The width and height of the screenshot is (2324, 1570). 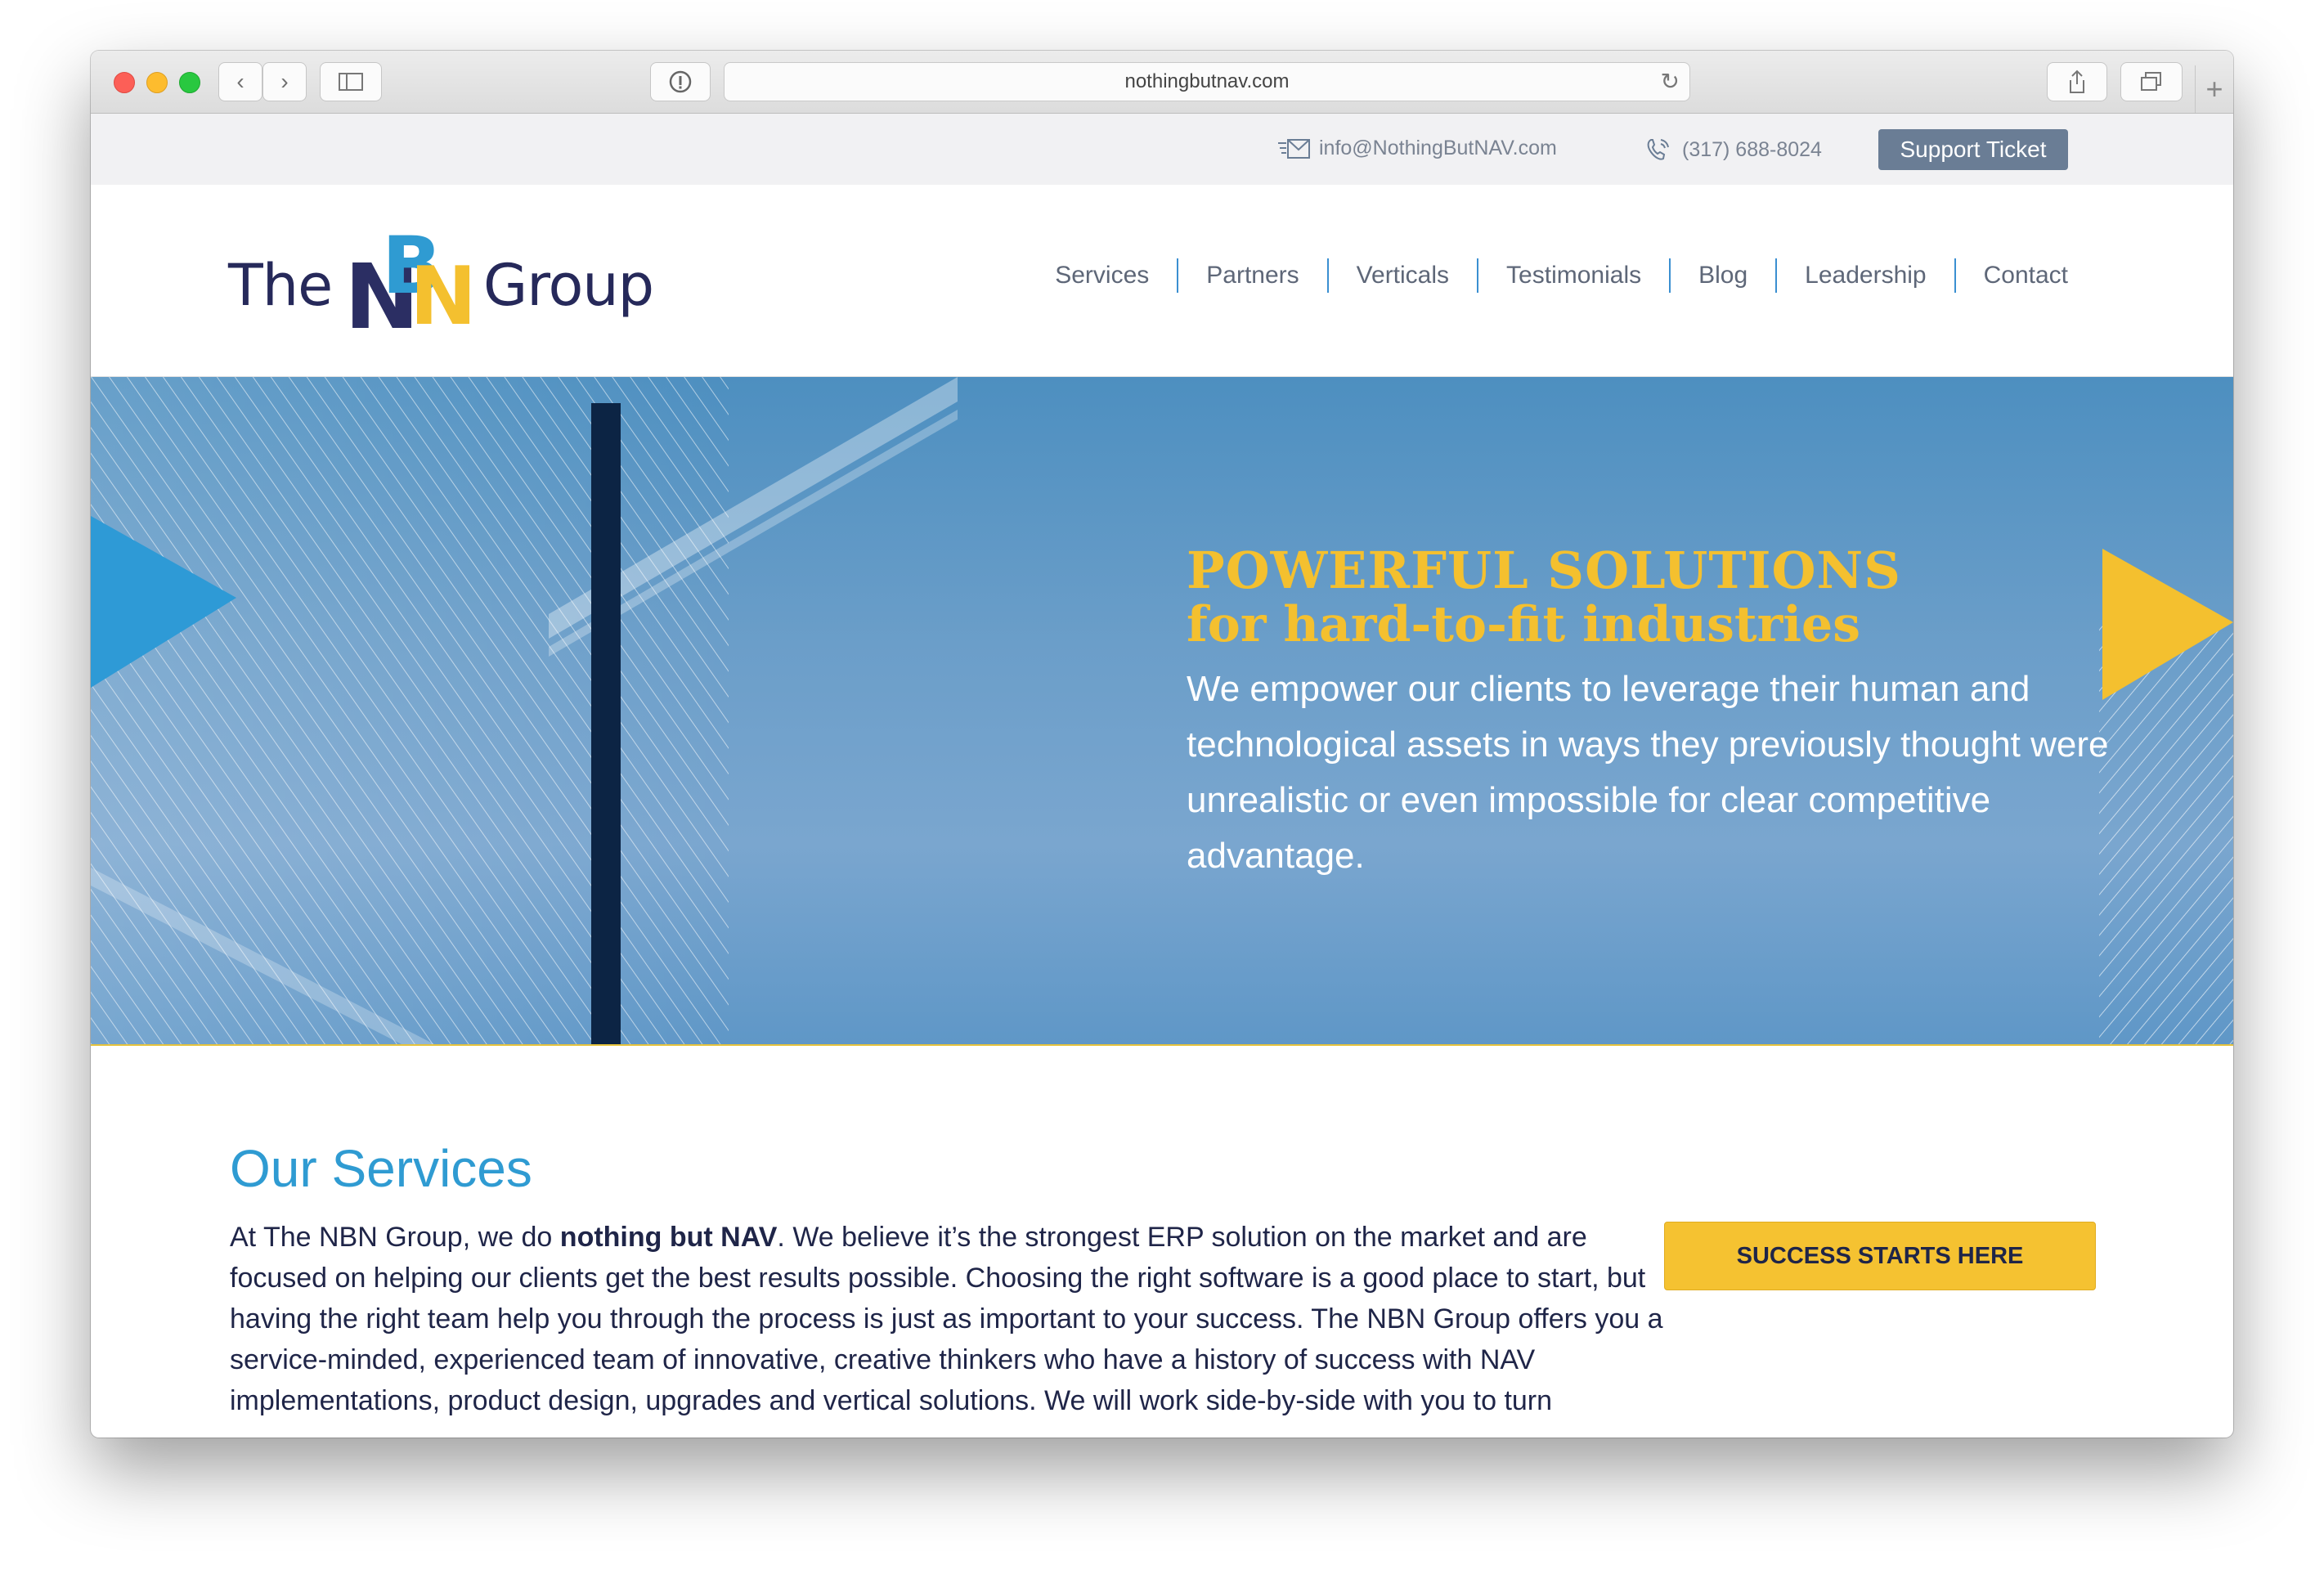 What do you see at coordinates (395, 1237) in the screenshot?
I see `services-text-prefix: At The NBN Group, we do` at bounding box center [395, 1237].